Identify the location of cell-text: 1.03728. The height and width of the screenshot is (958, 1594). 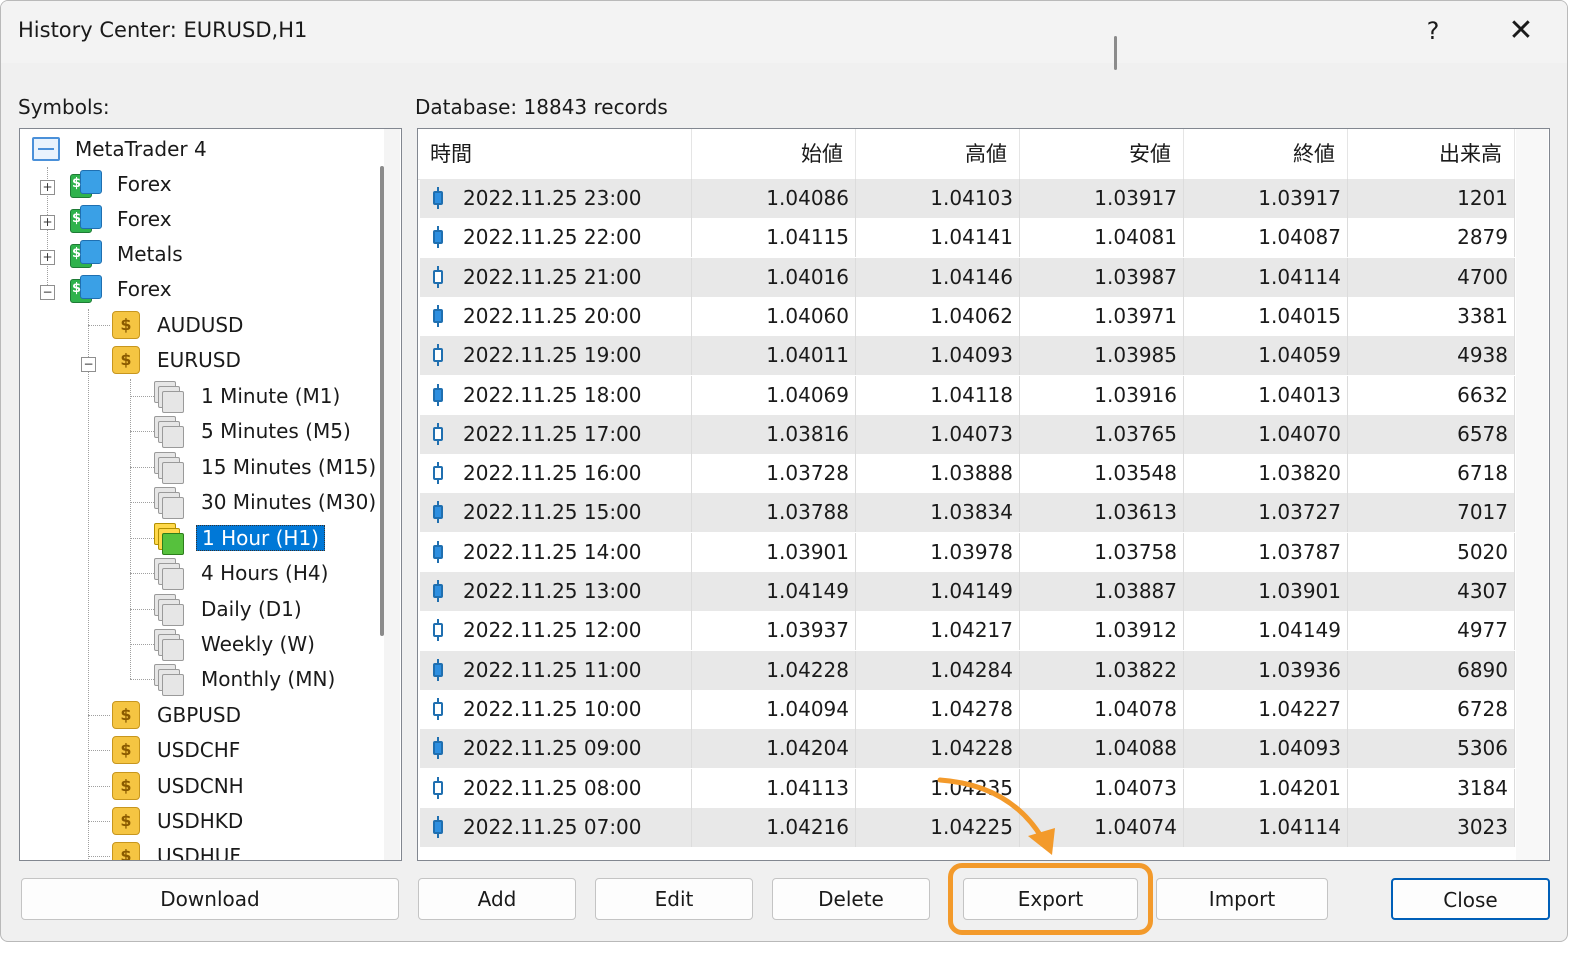
(807, 473).